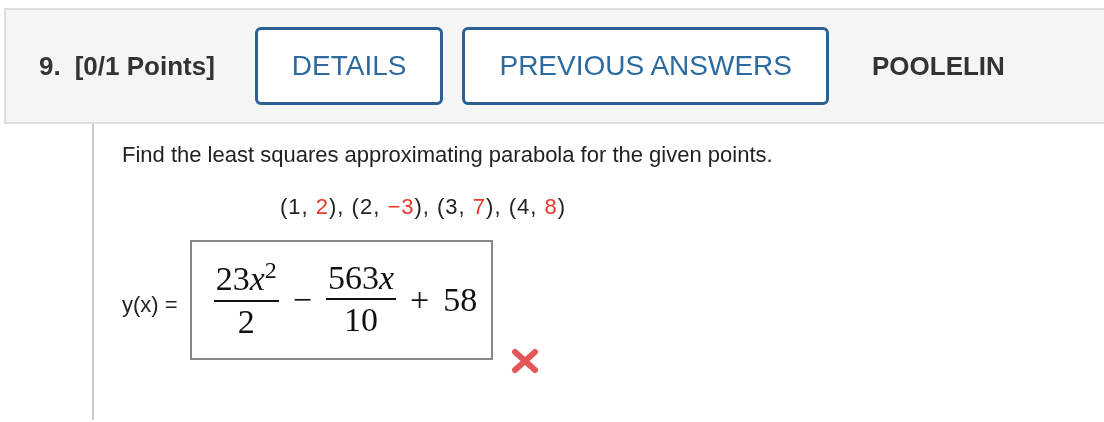  I want to click on answer-label: y(x) =, so click(150, 305).